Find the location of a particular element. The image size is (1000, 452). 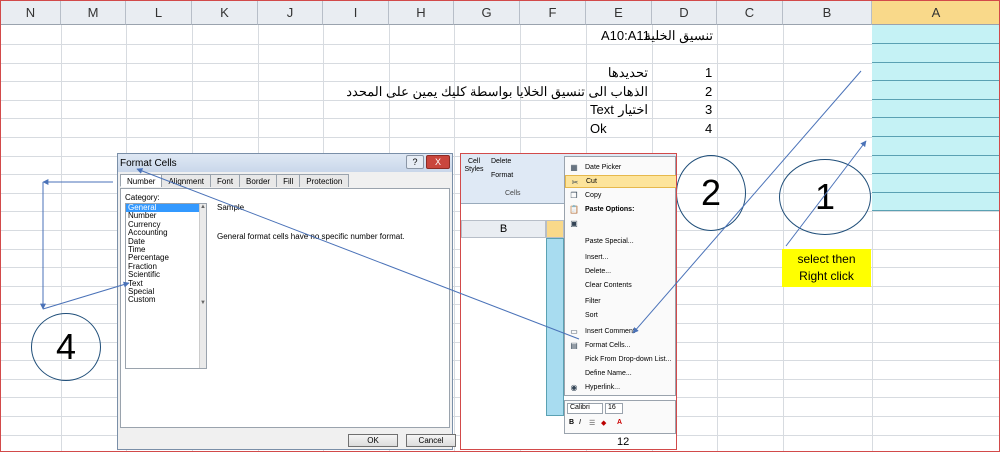

column-header-g: G is located at coordinates (487, 13).